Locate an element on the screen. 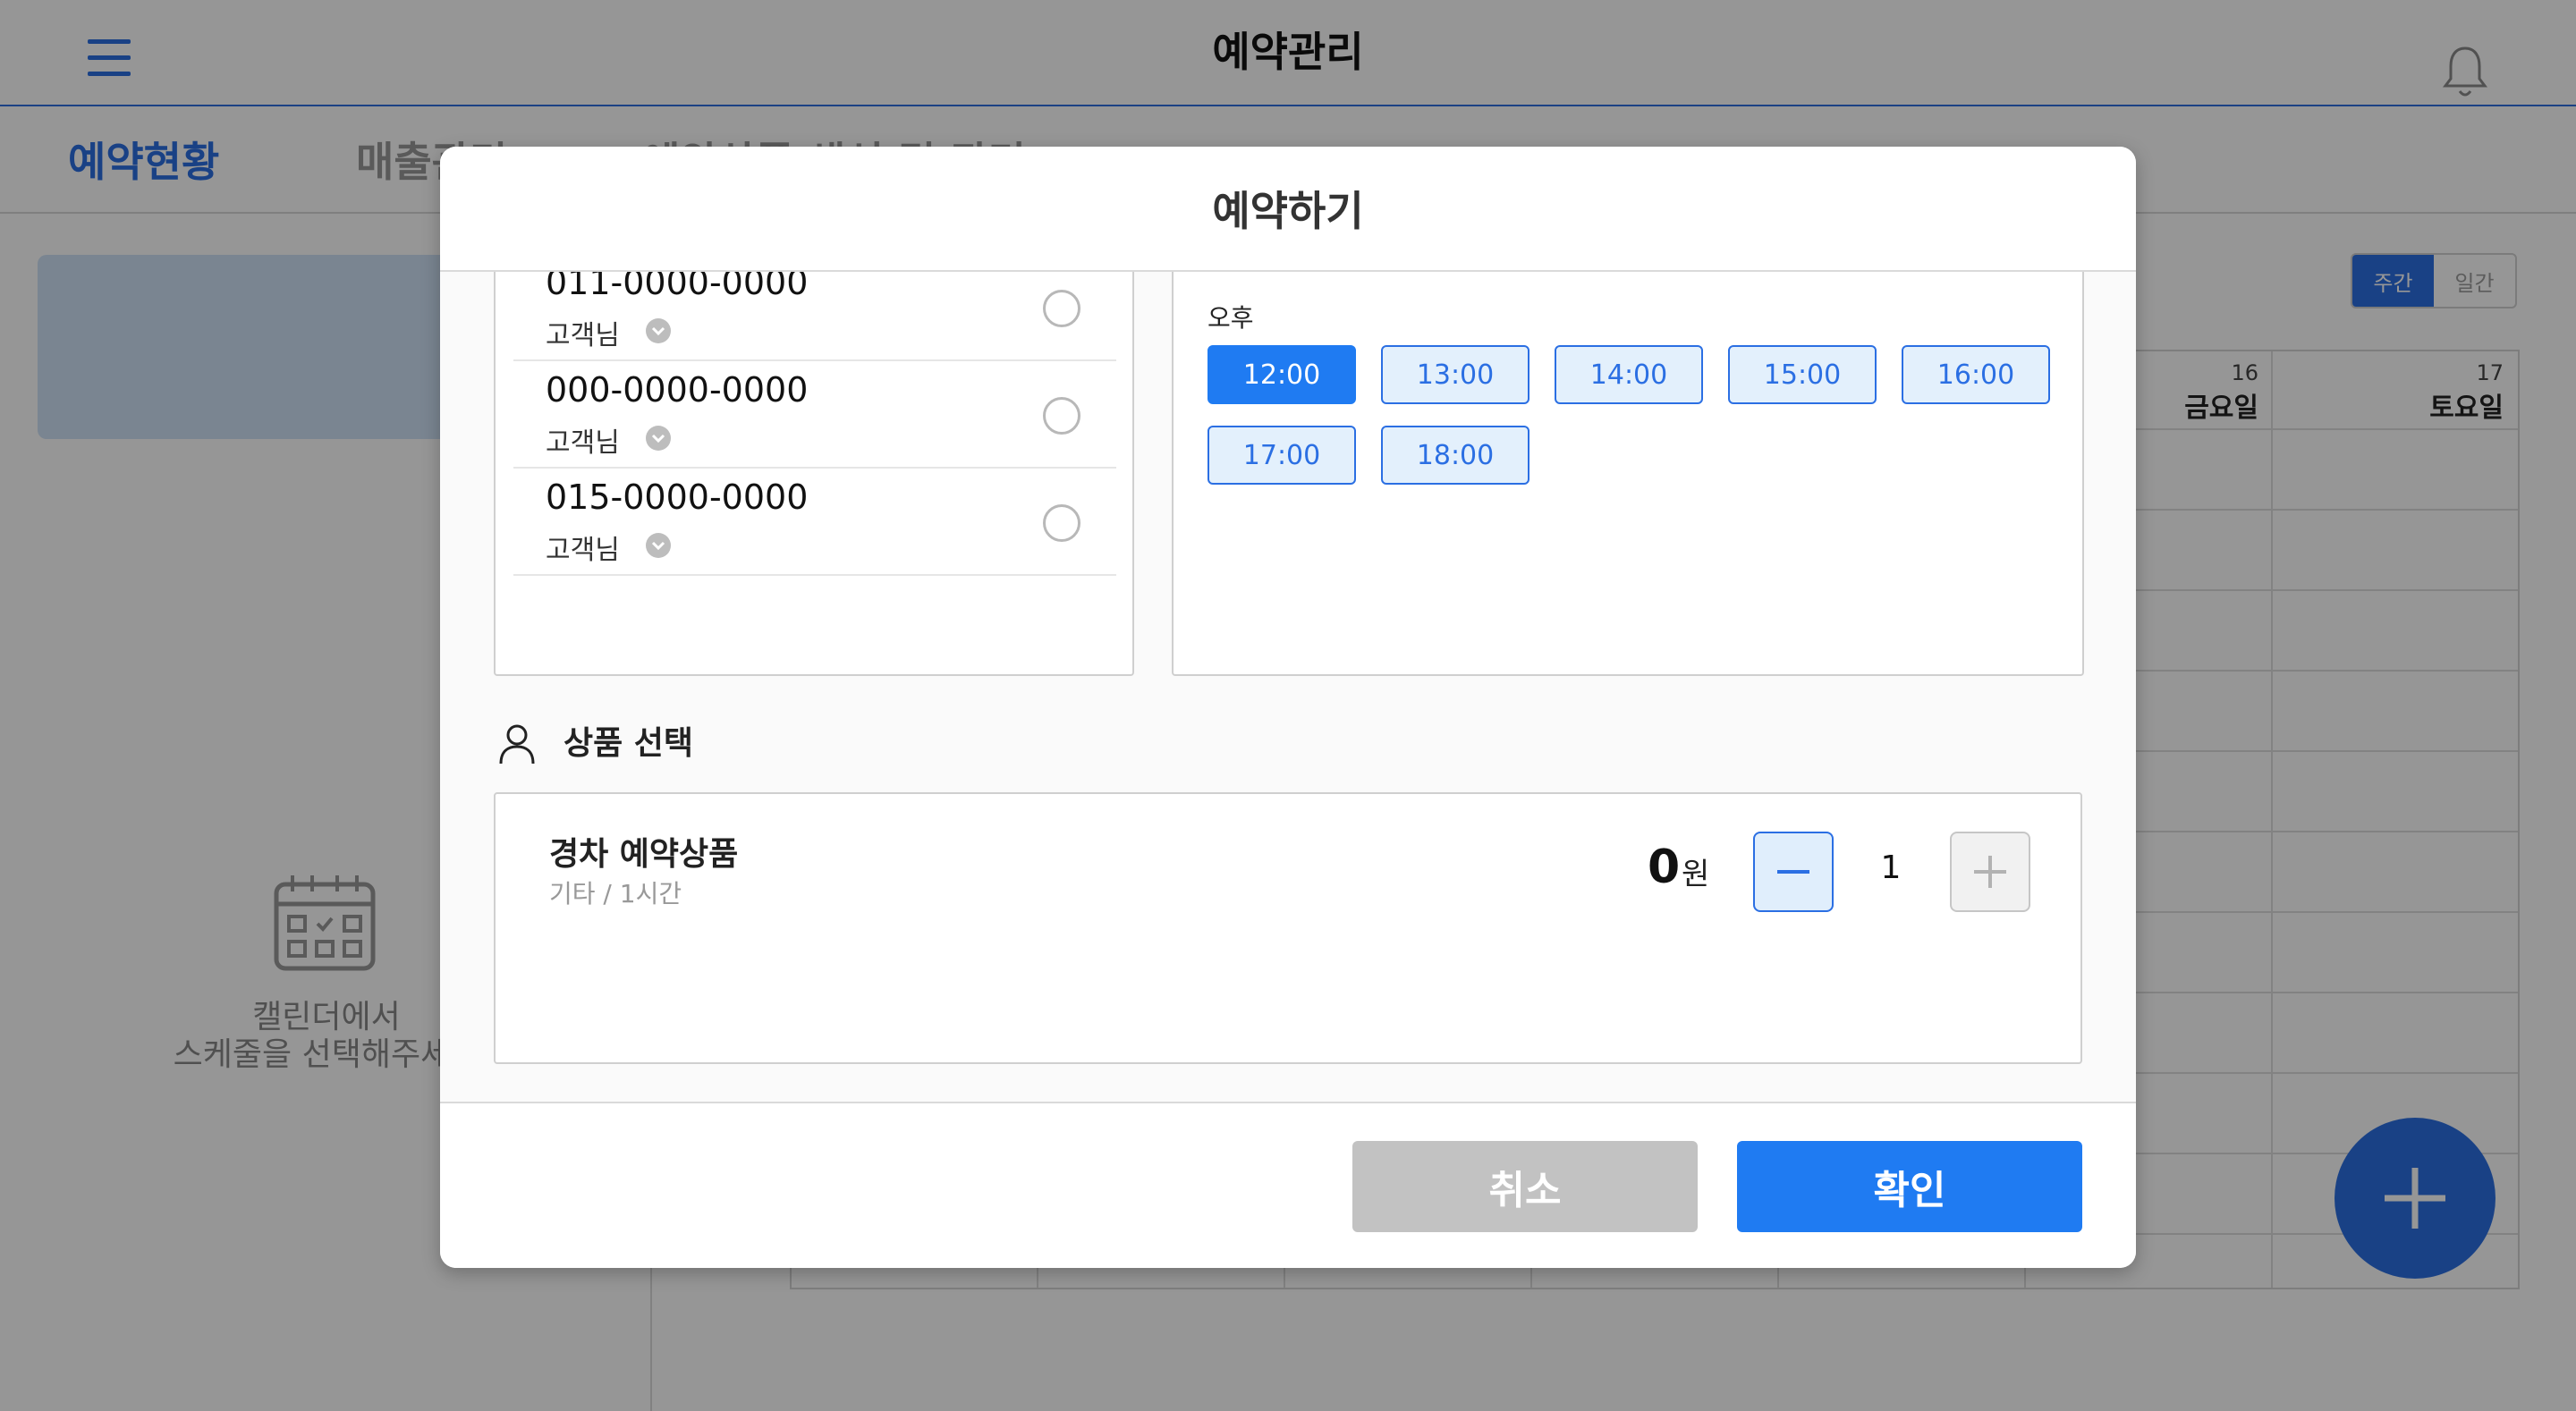 This screenshot has width=2576, height=1411. product-panel: 경차 예약상품 기타 / 1시간 0 원 1 is located at coordinates (1288, 928).